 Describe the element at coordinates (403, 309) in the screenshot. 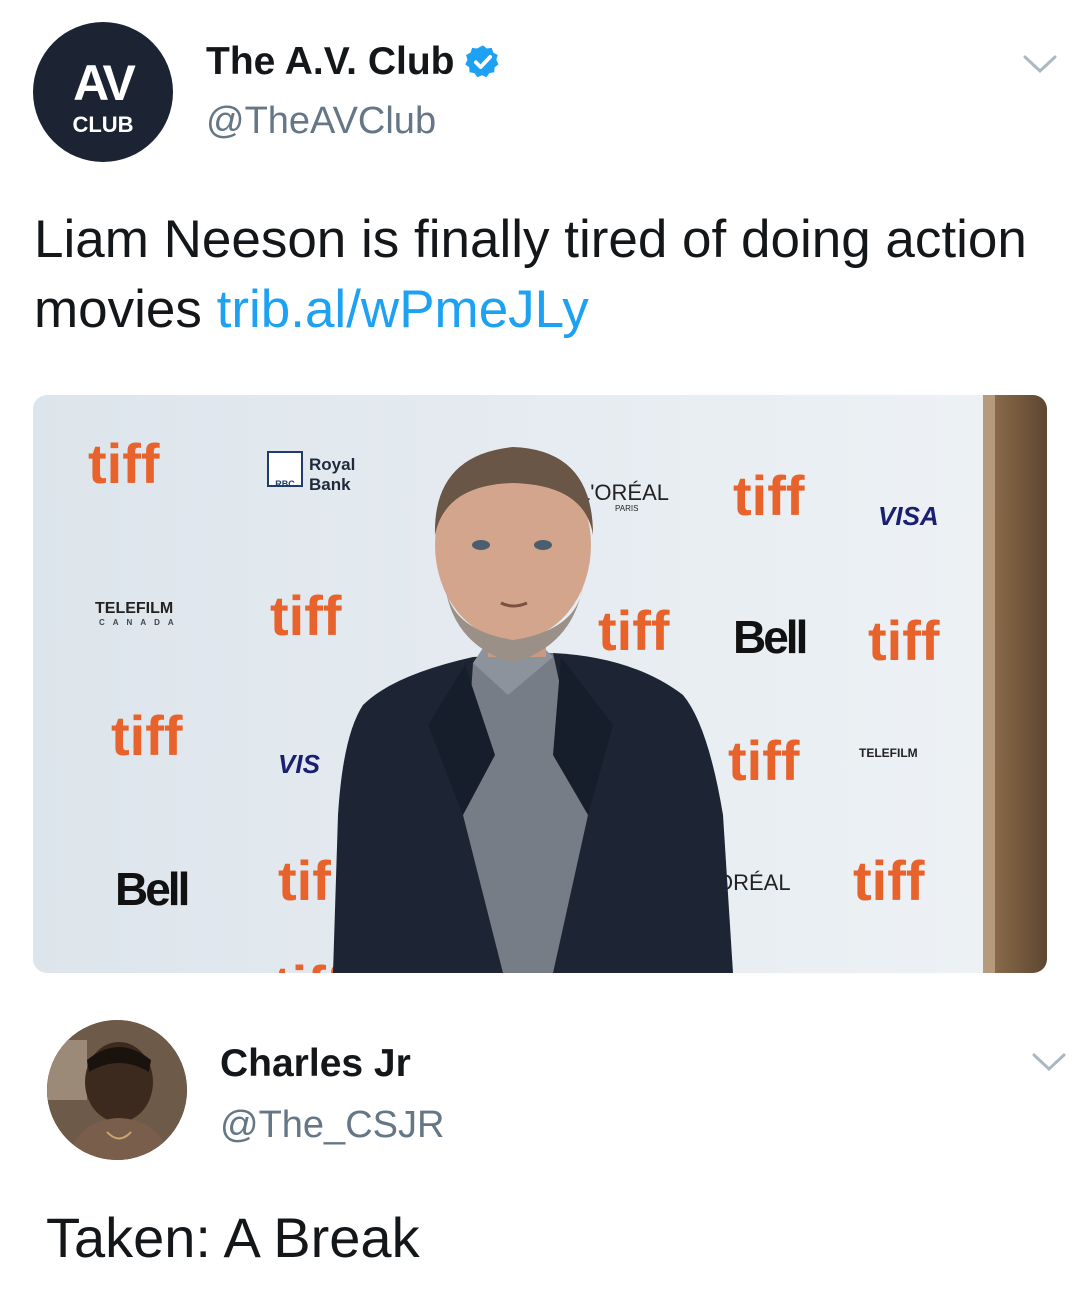

I see `tweet-link: trib.al/wPmeJLy` at that location.